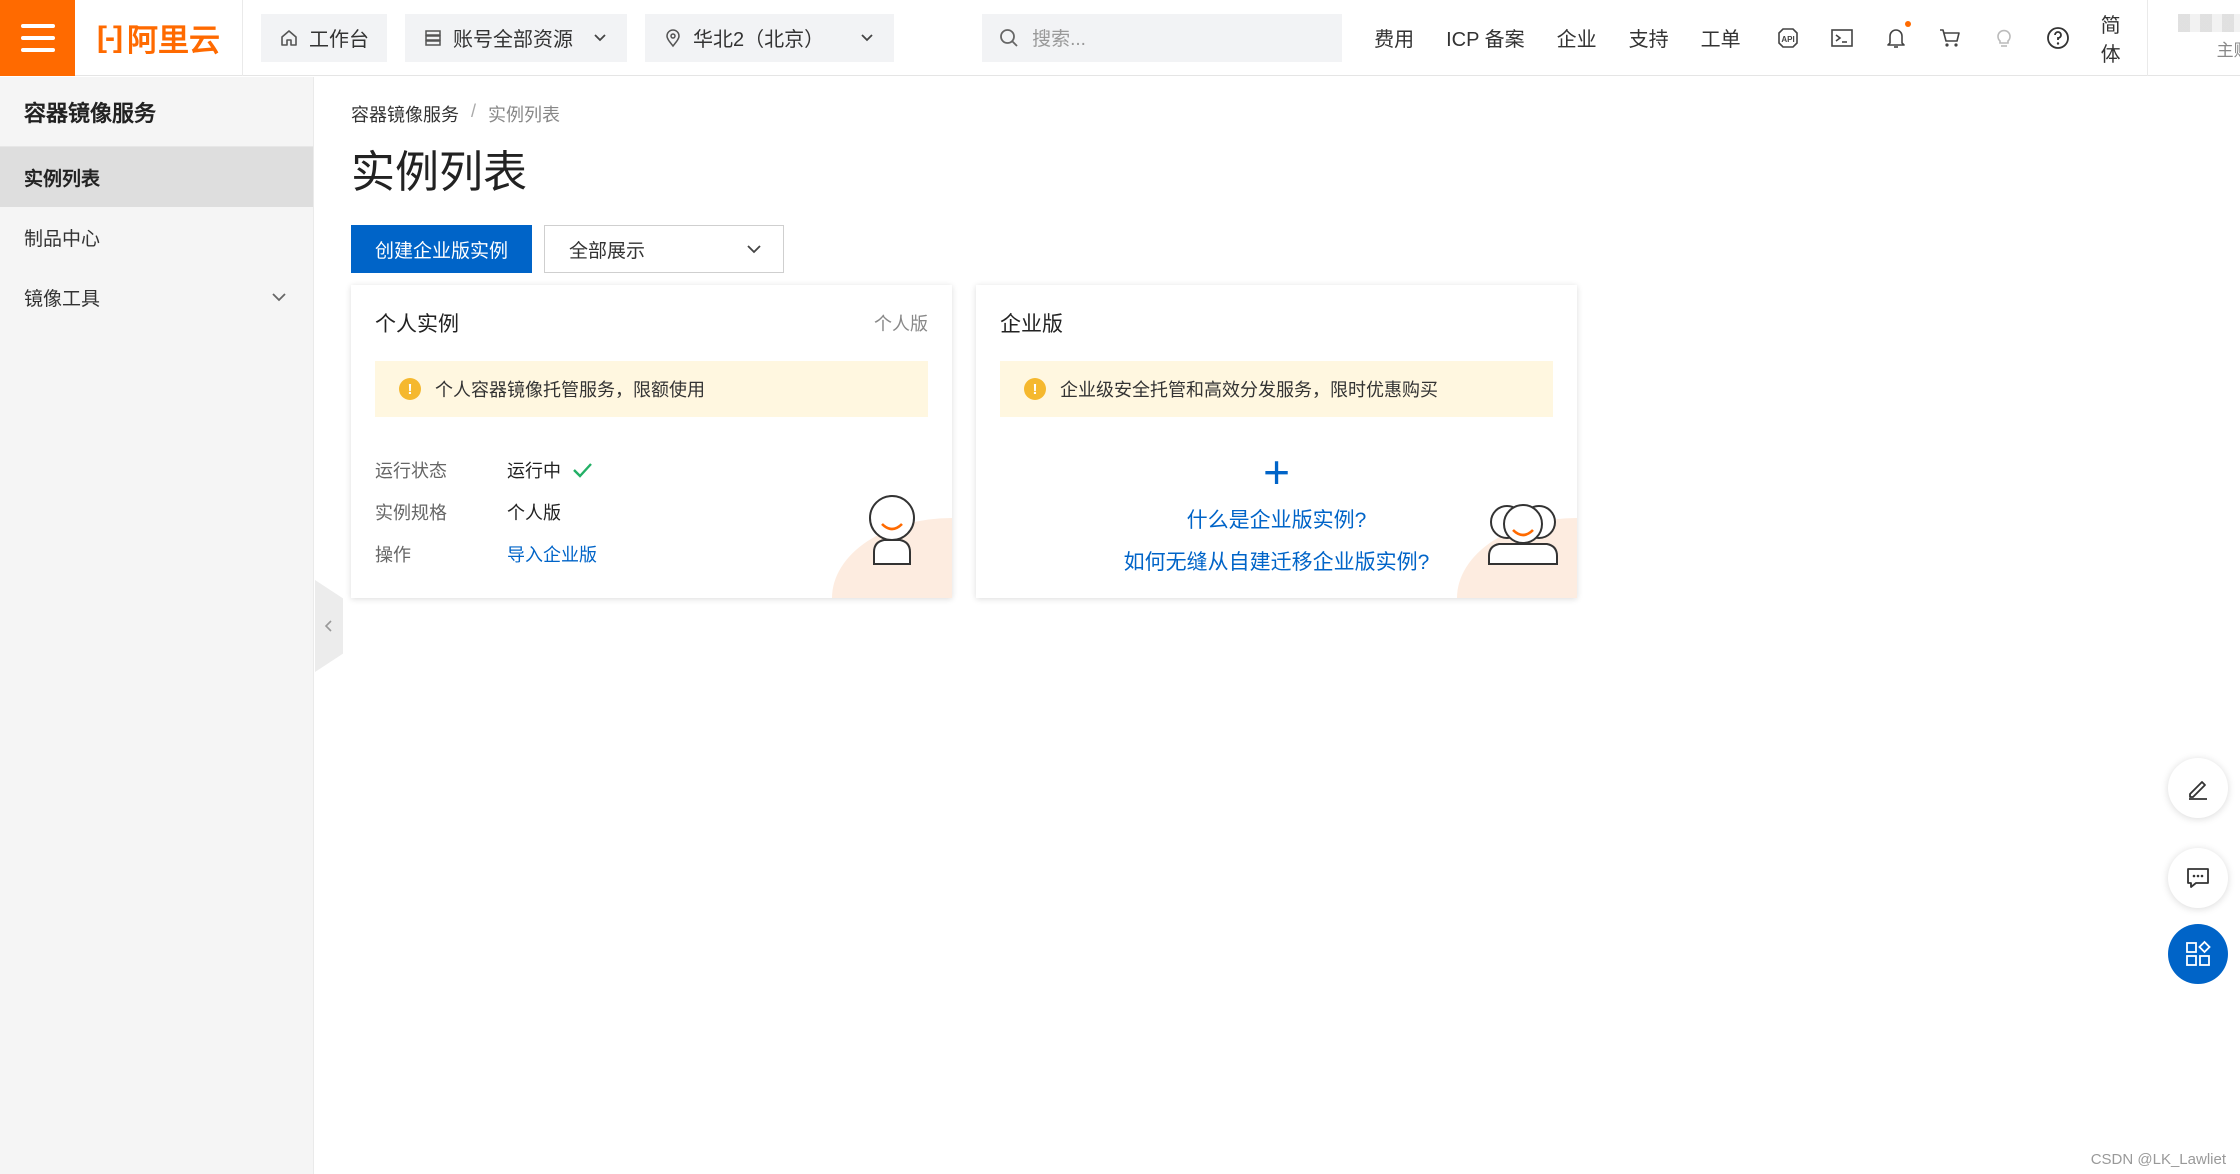 The image size is (2240, 1174). I want to click on instance-info: 运行状态 运行中 实例规格 个人版 操作 导入企业版, so click(651, 512).